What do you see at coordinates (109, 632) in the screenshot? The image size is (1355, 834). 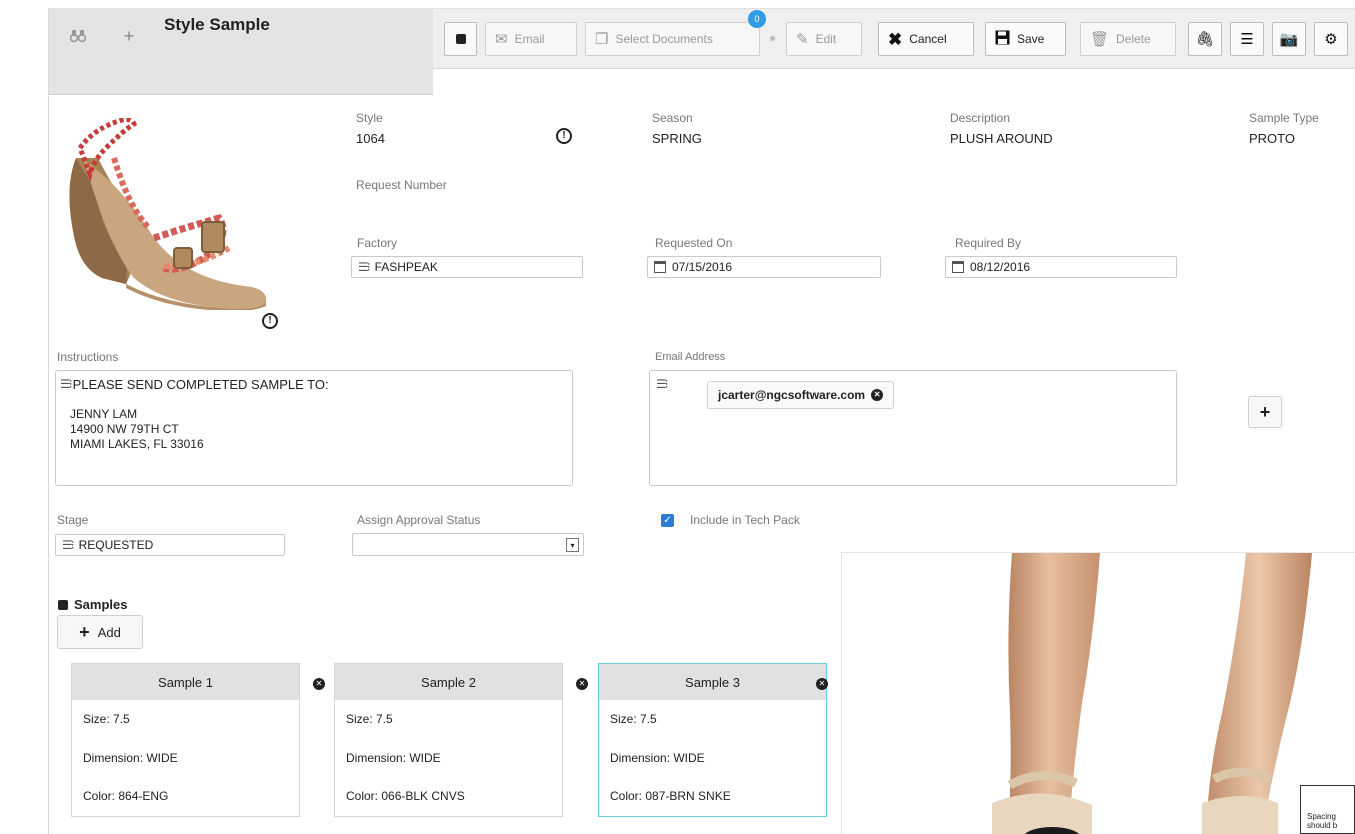 I see `add-sample-label: Add` at bounding box center [109, 632].